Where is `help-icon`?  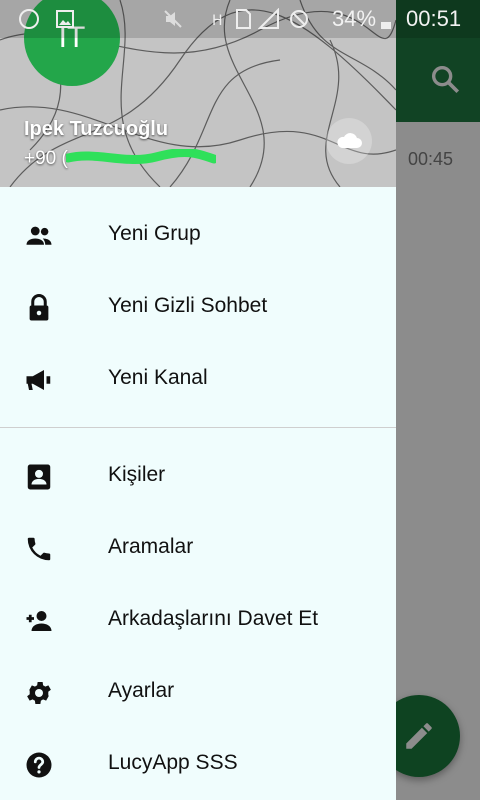
help-icon is located at coordinates (39, 765).